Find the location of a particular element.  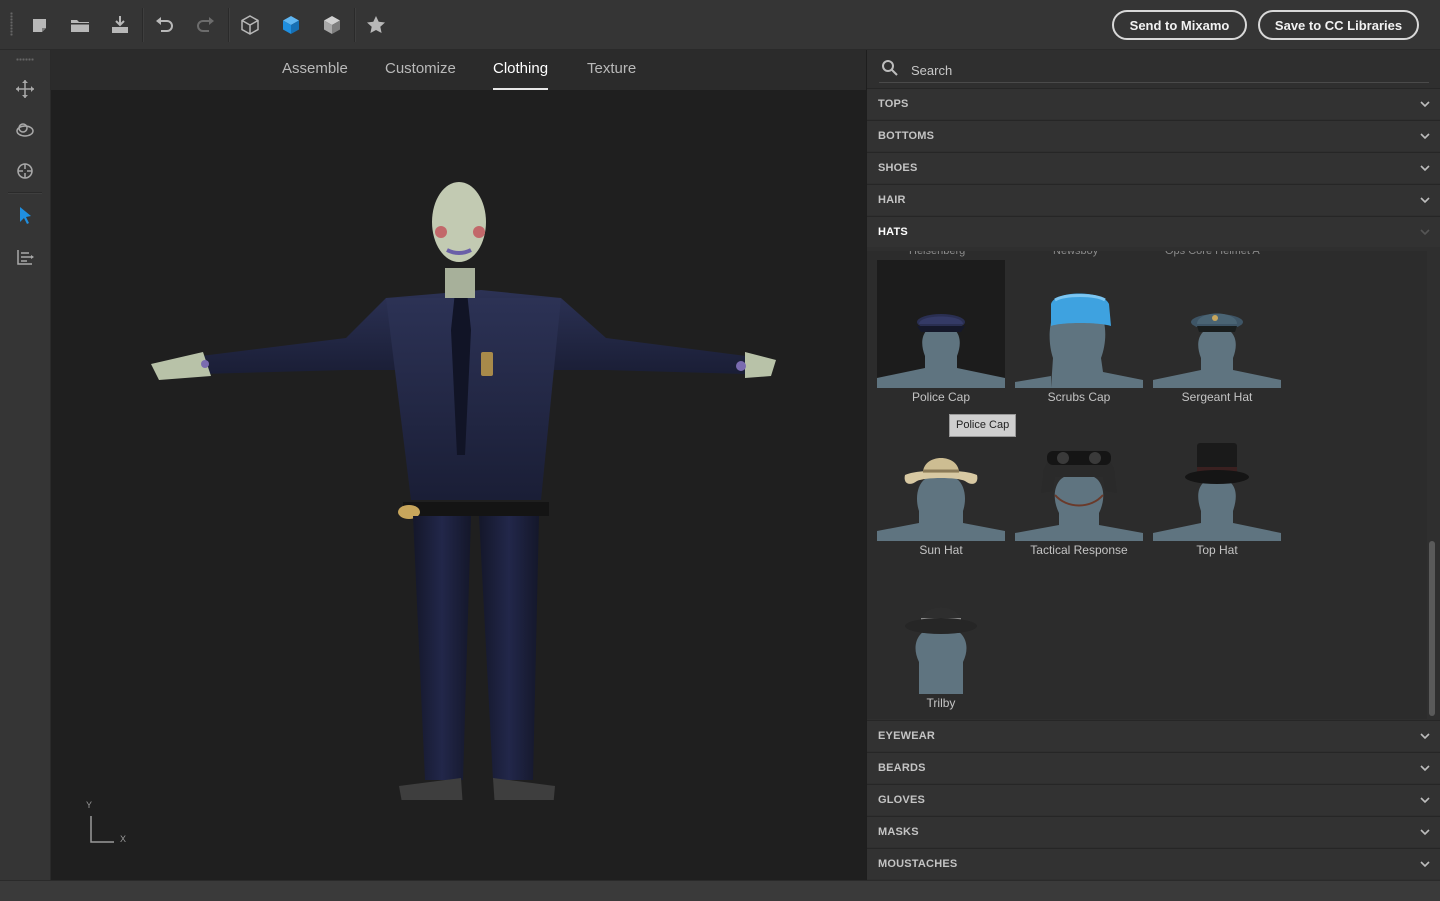

undo-icon is located at coordinates (164, 25).